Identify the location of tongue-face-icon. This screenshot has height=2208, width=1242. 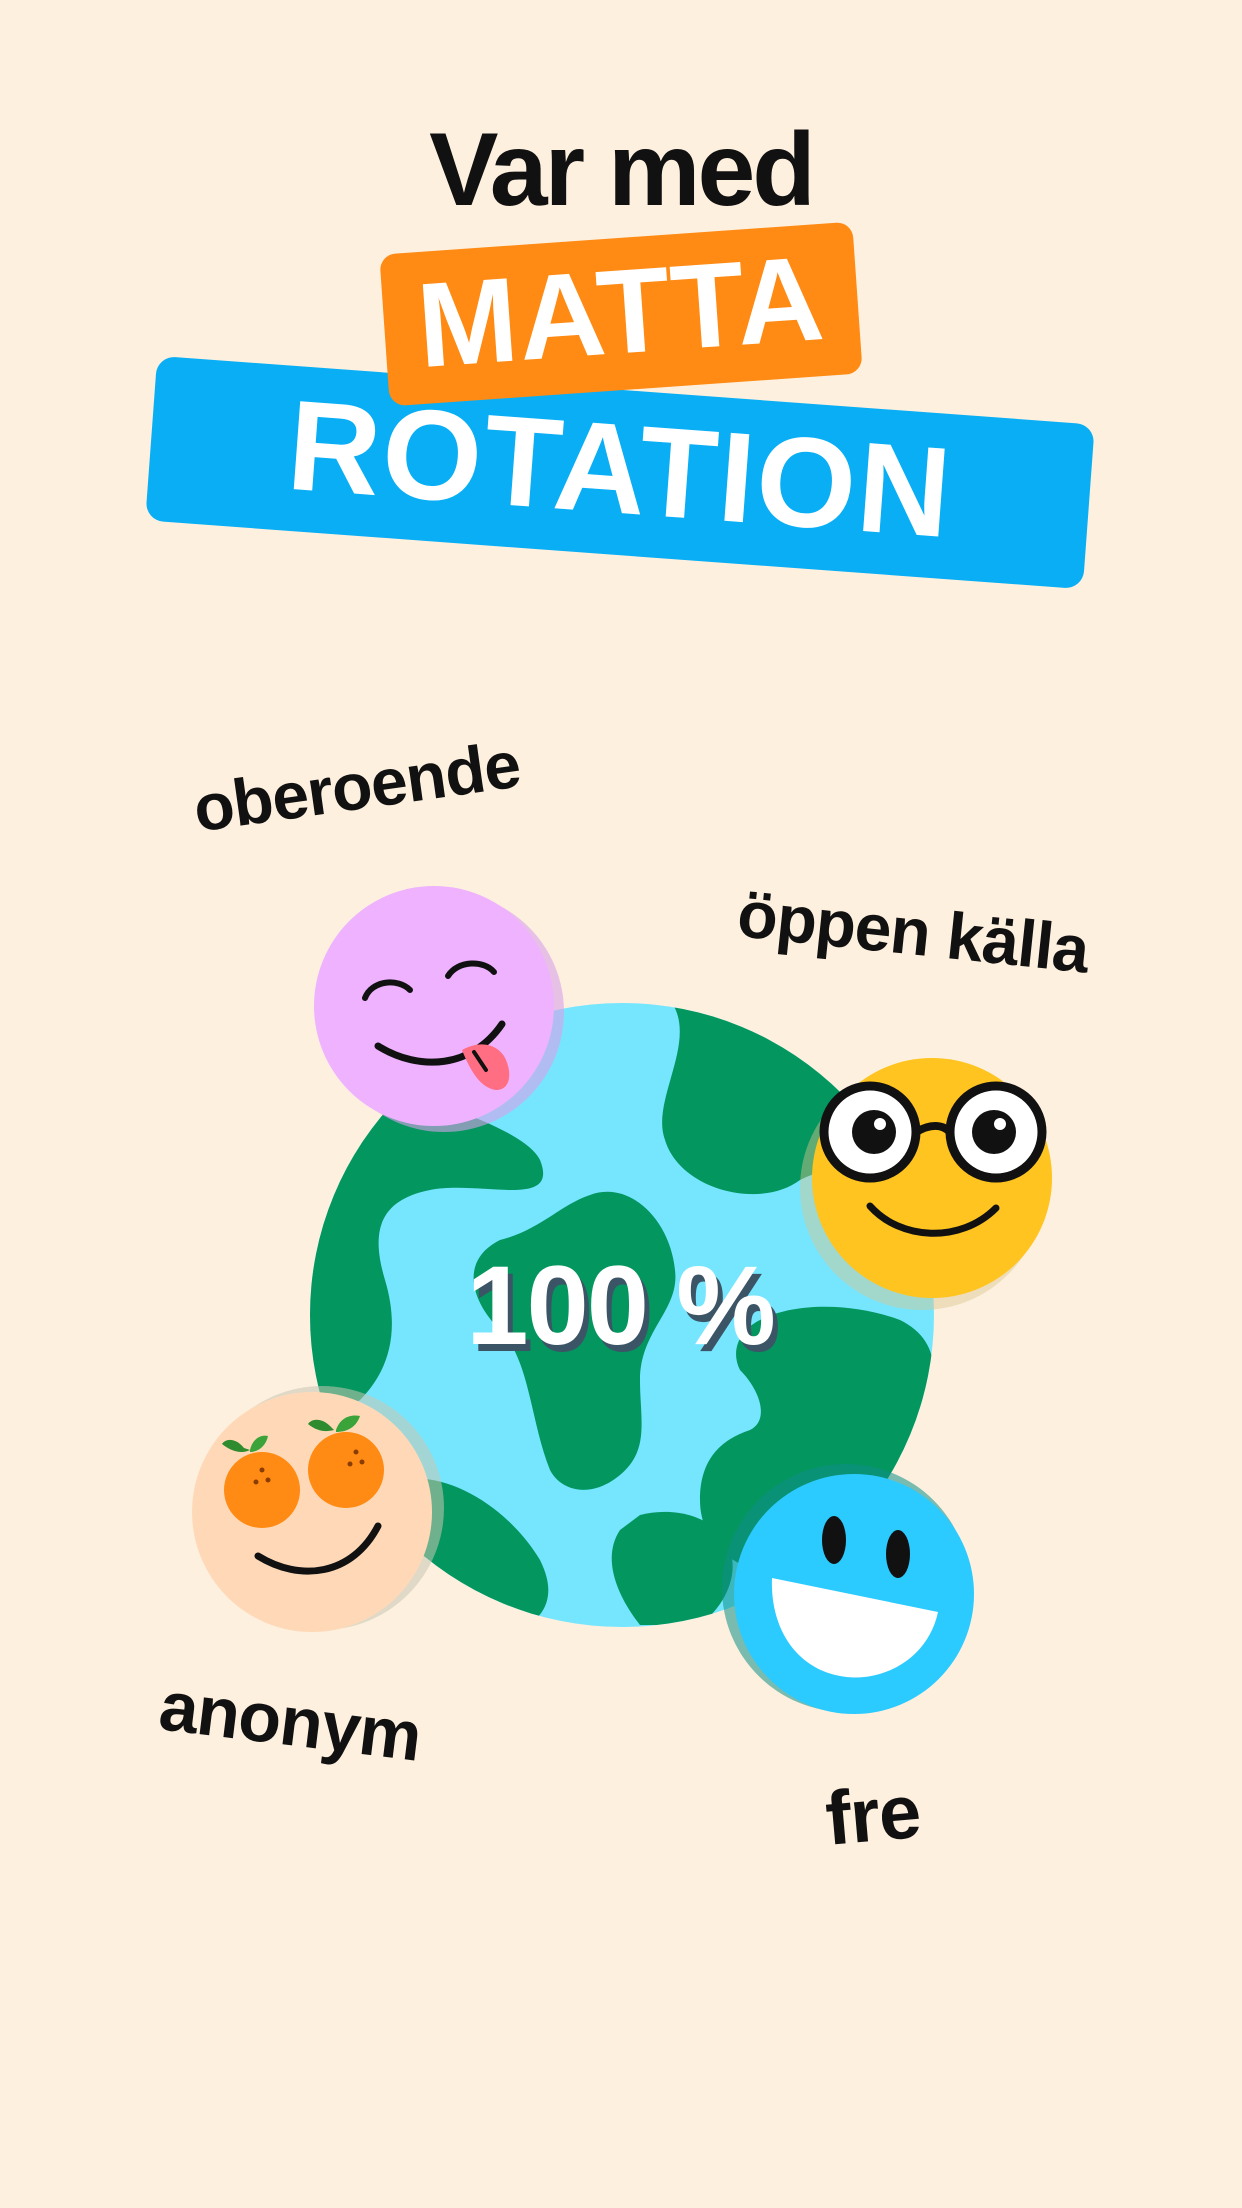
(439, 1009).